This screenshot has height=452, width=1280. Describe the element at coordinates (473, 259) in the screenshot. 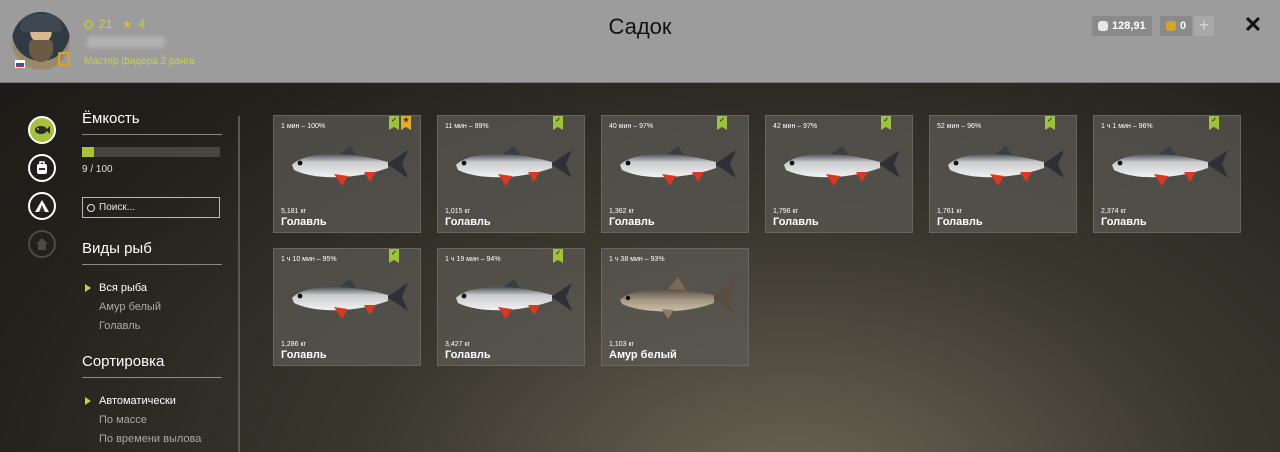

I see `fish-catch-time: 1 ч 19 мин – 94%` at that location.